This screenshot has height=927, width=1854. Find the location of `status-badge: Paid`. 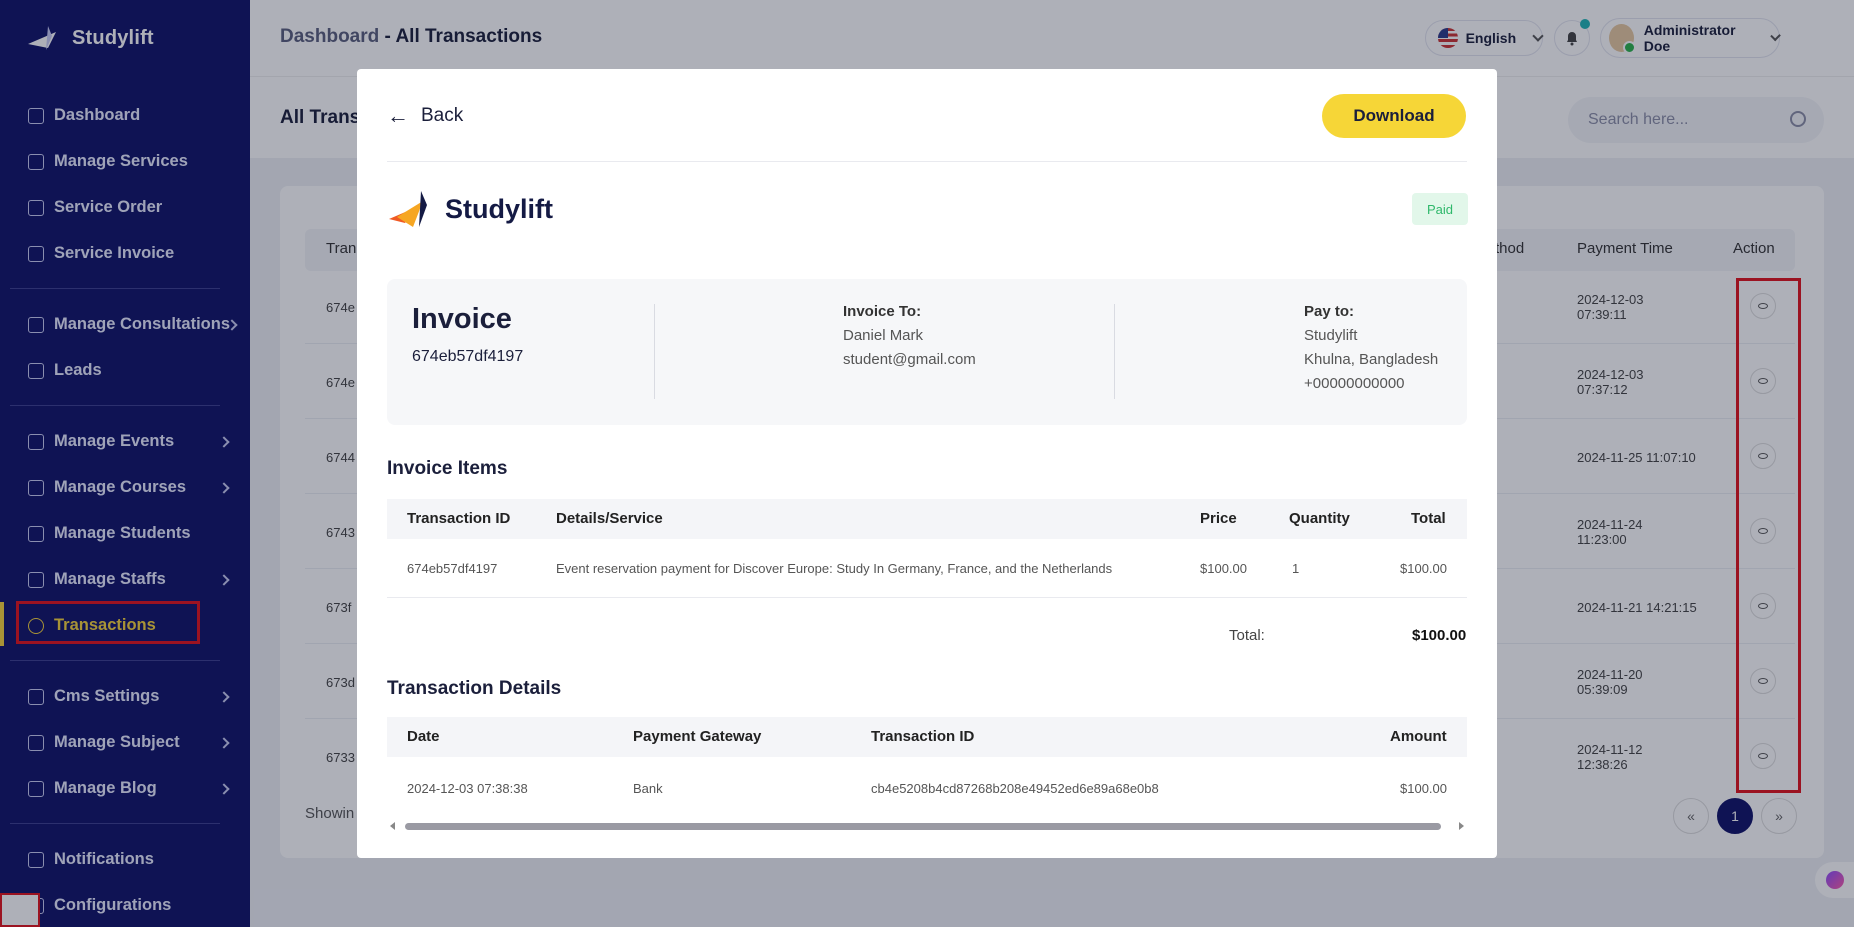

status-badge: Paid is located at coordinates (1440, 209).